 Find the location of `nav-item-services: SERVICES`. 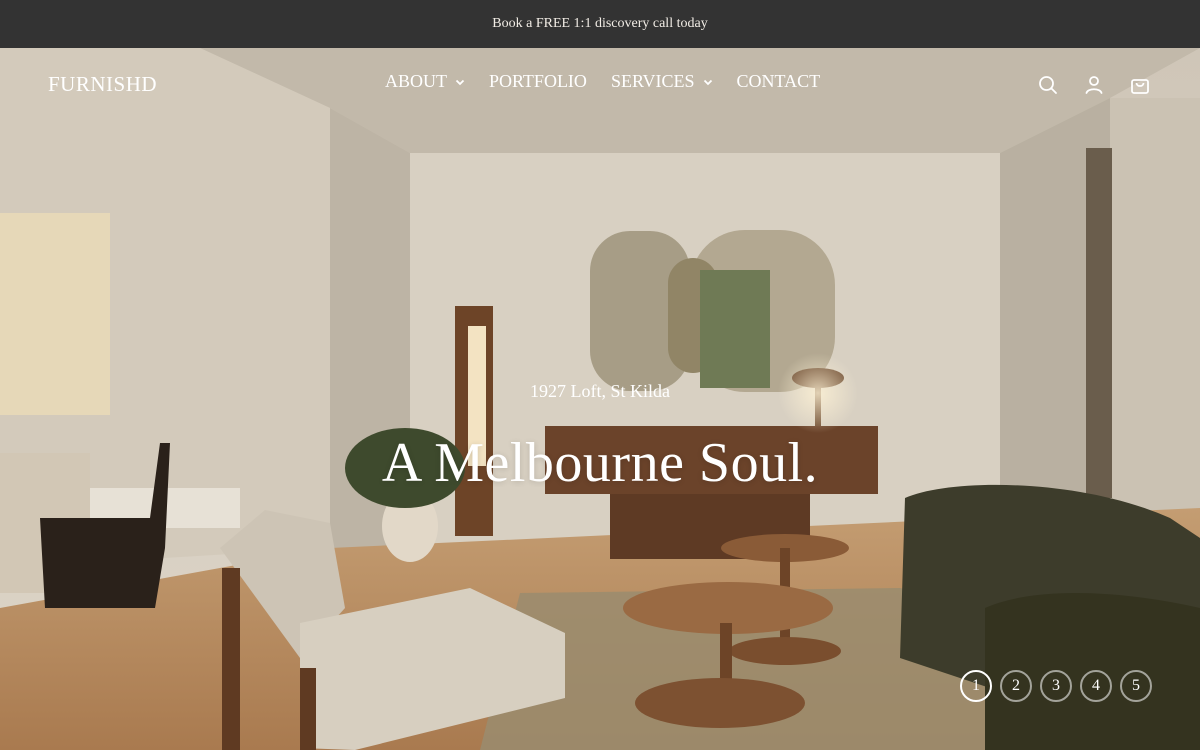

nav-item-services: SERVICES is located at coordinates (662, 81).